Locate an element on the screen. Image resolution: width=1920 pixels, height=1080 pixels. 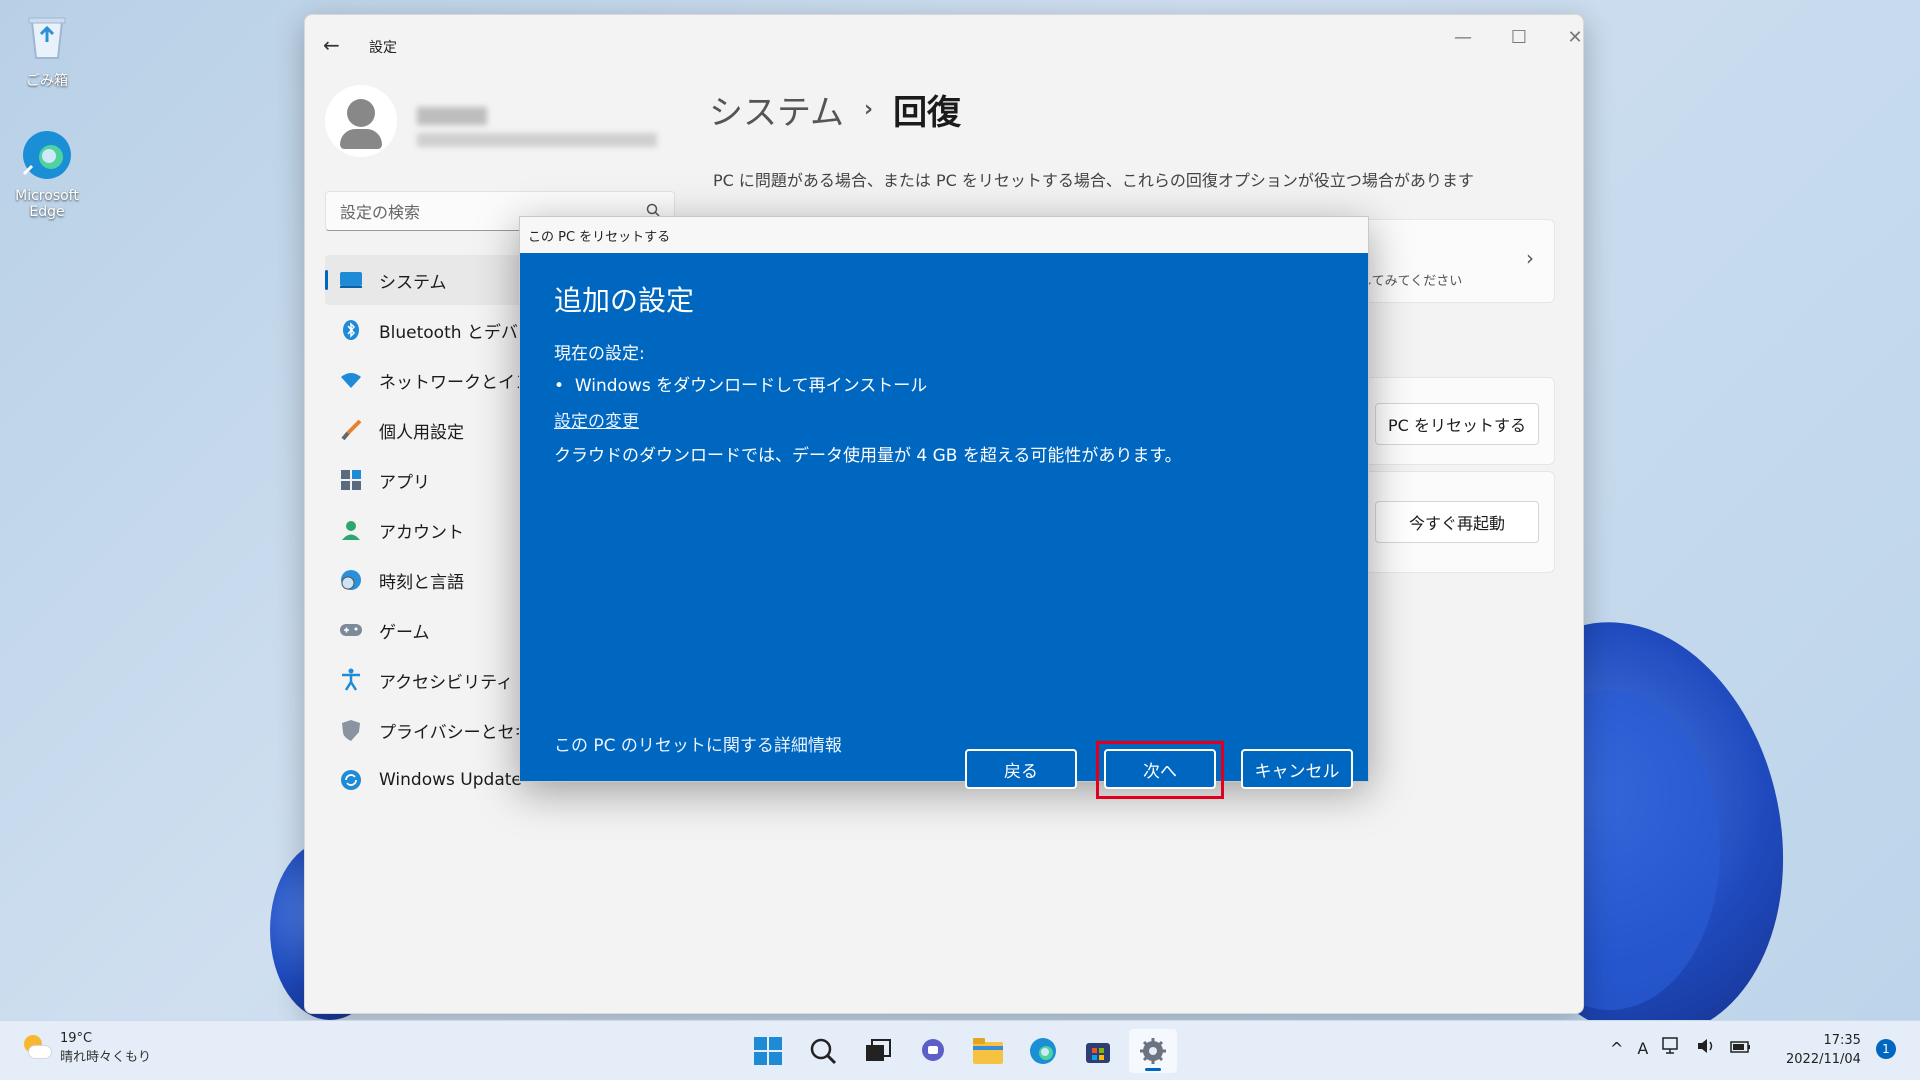
page-title: システム › 回復 is located at coordinates (835, 109).